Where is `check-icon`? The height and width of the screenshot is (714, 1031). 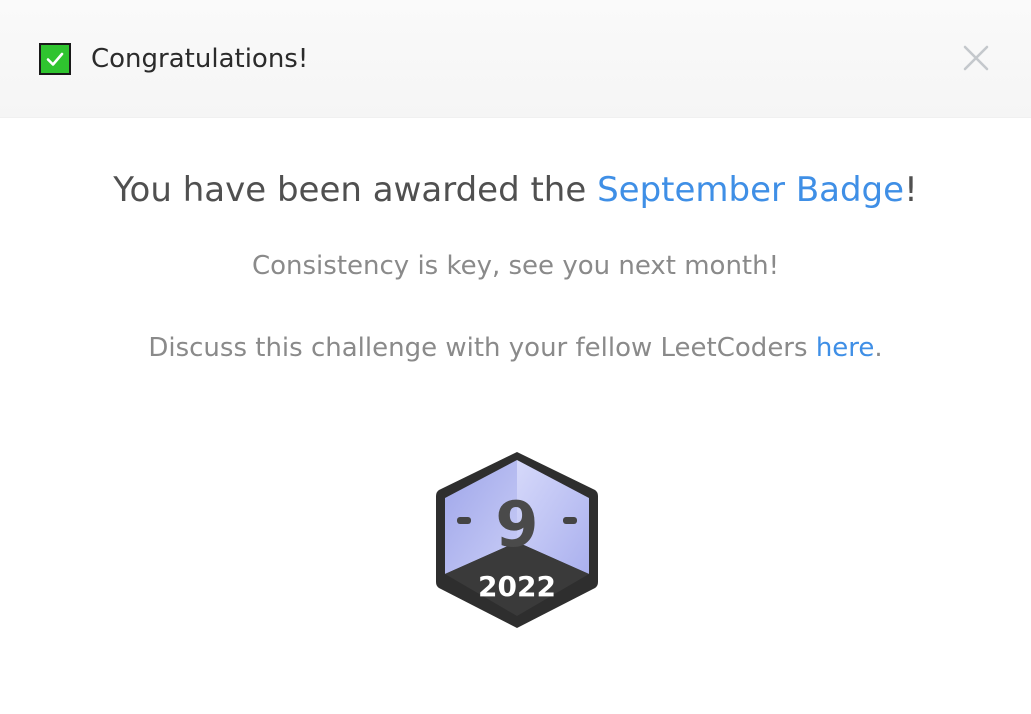 check-icon is located at coordinates (55, 59).